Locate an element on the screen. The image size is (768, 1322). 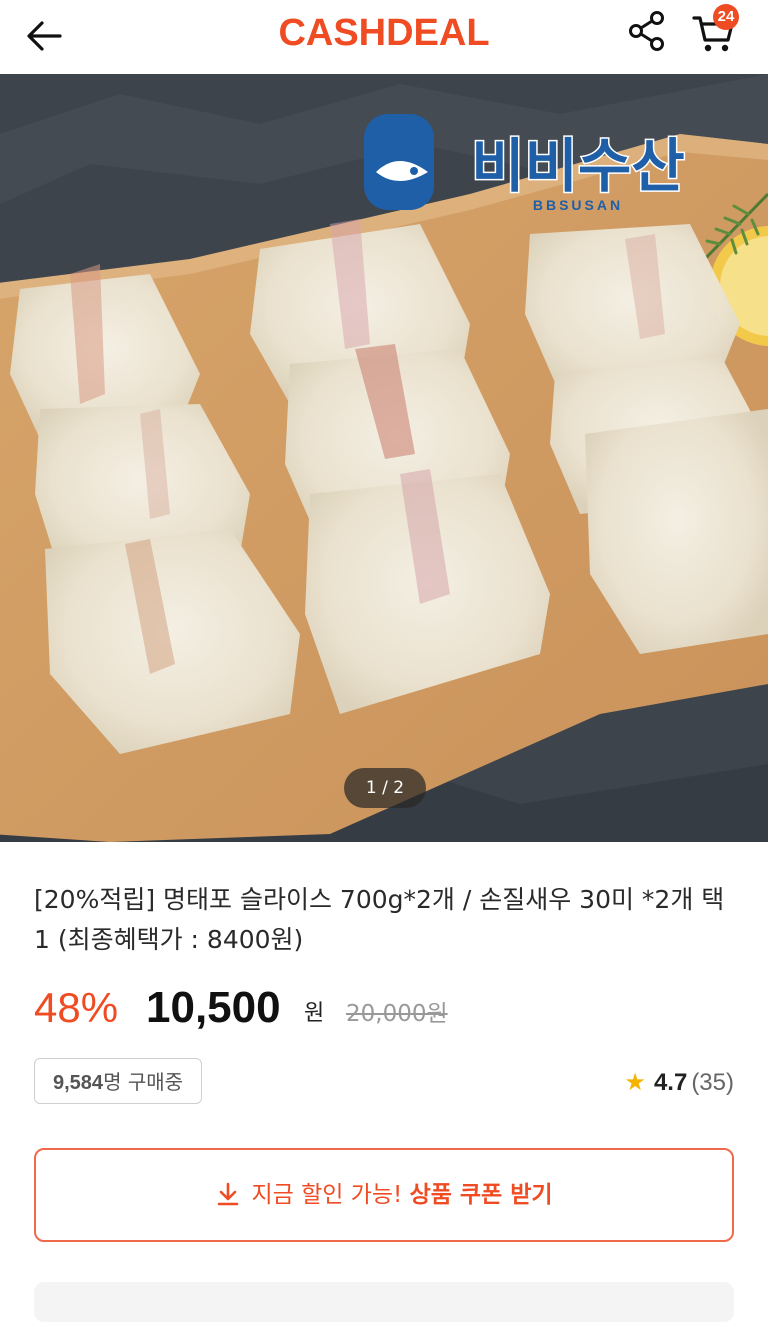
coupon-strong-text: 상품 쿠폰 받기 is located at coordinates (481, 1195).